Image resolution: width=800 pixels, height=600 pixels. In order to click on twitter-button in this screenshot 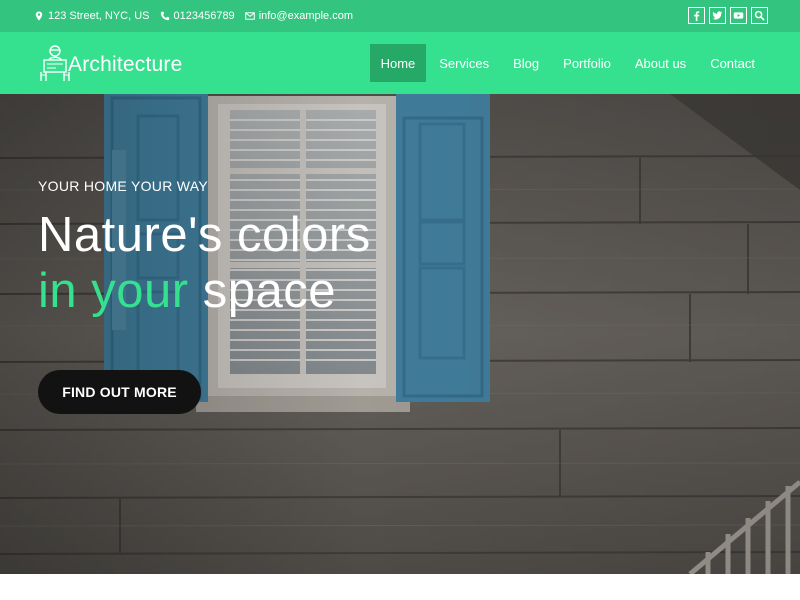, I will do `click(717, 15)`.